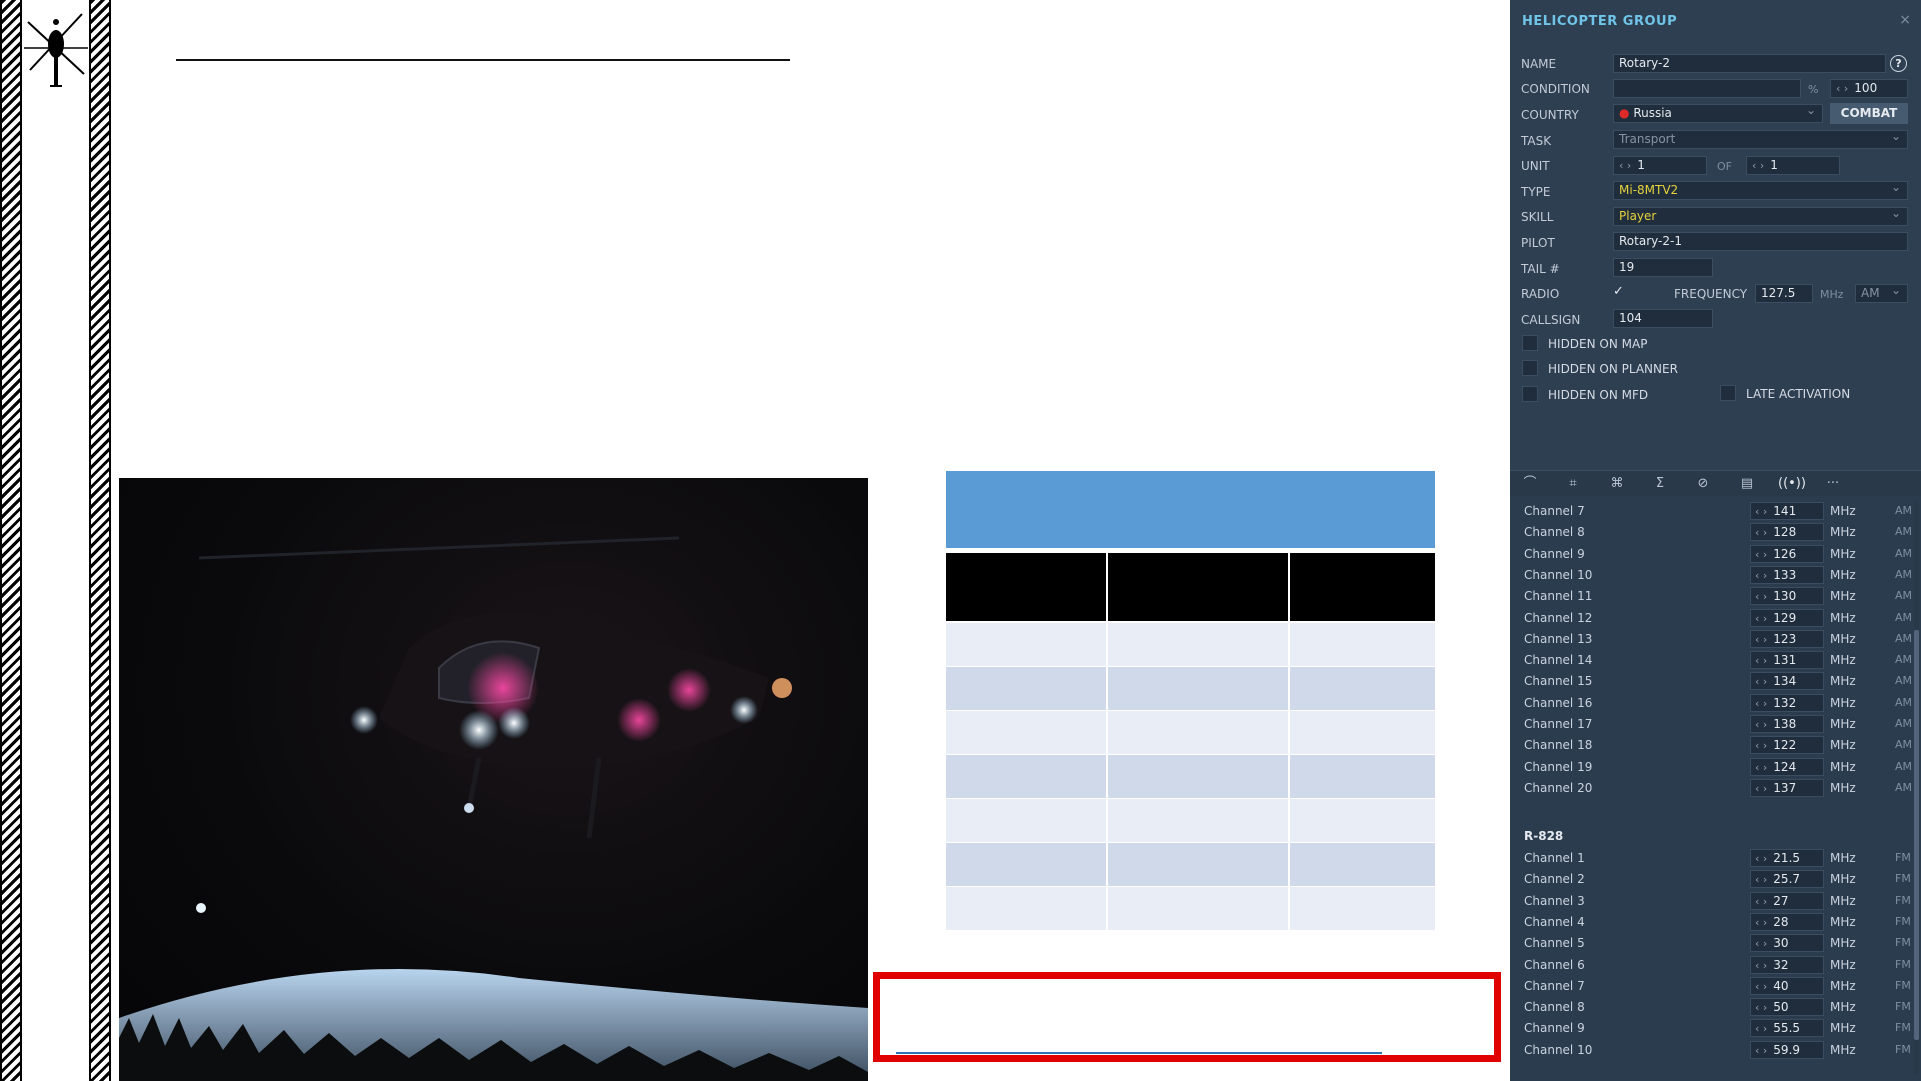 The width and height of the screenshot is (1921, 1081). I want to click on scrollbar-thumb, so click(1916, 835).